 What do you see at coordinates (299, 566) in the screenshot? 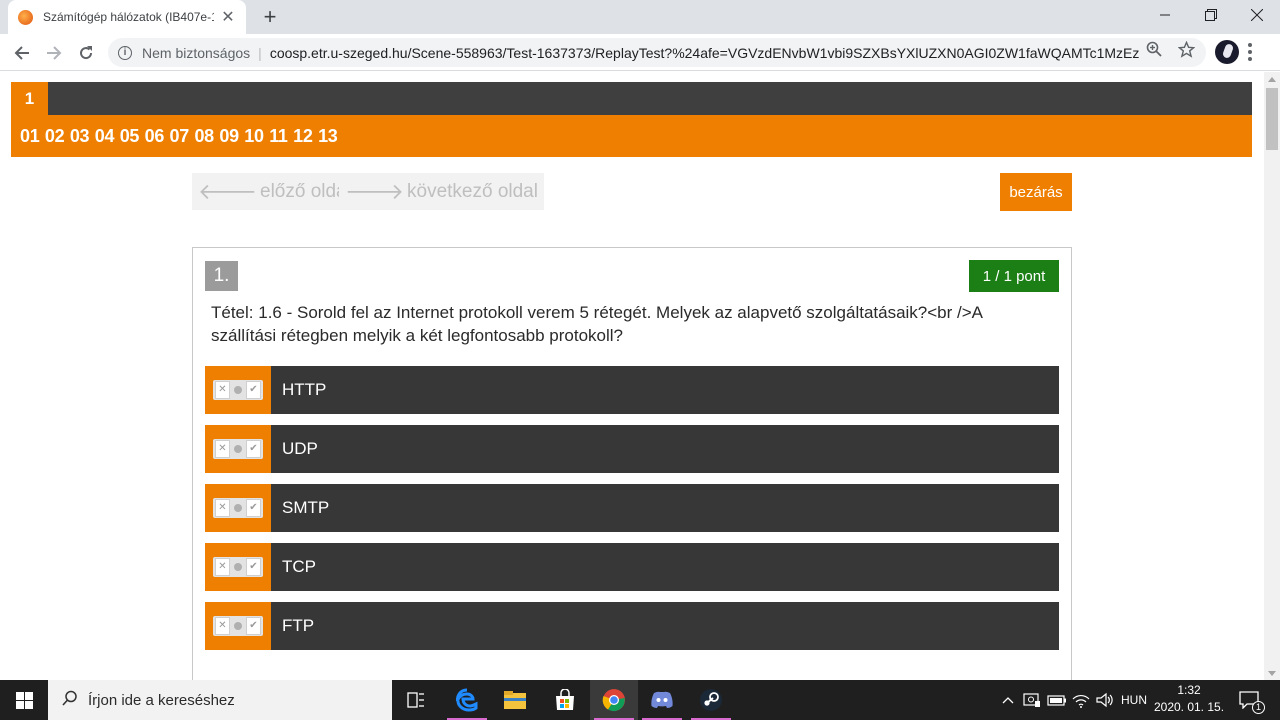
I see `answer-label: TCP` at bounding box center [299, 566].